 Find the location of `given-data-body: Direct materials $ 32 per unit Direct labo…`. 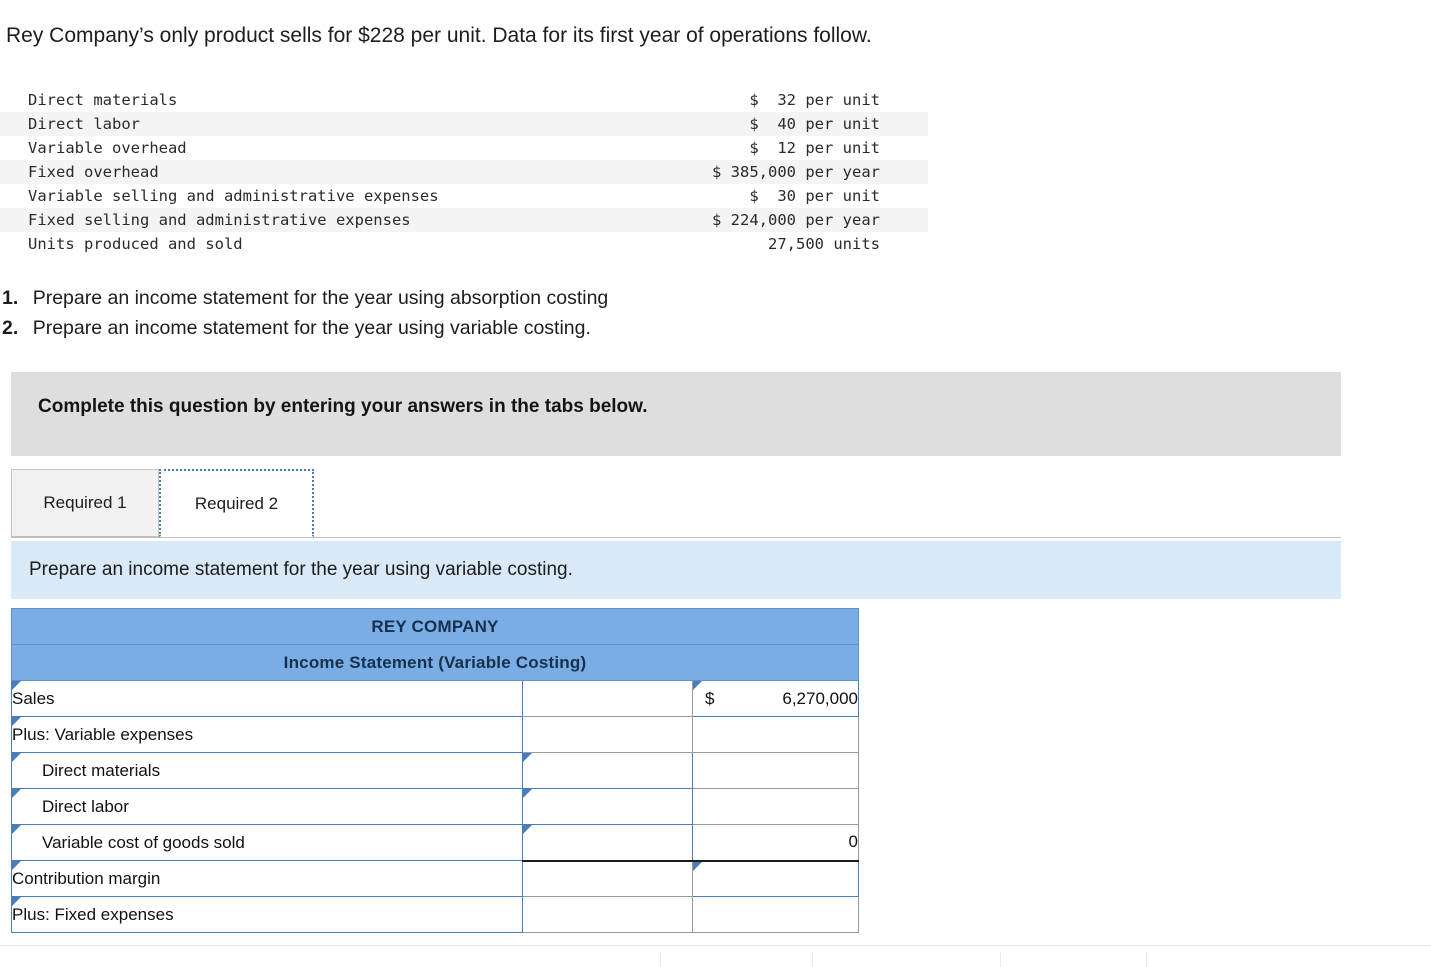

given-data-body: Direct materials $ 32 per unit Direct labo… is located at coordinates (464, 172).